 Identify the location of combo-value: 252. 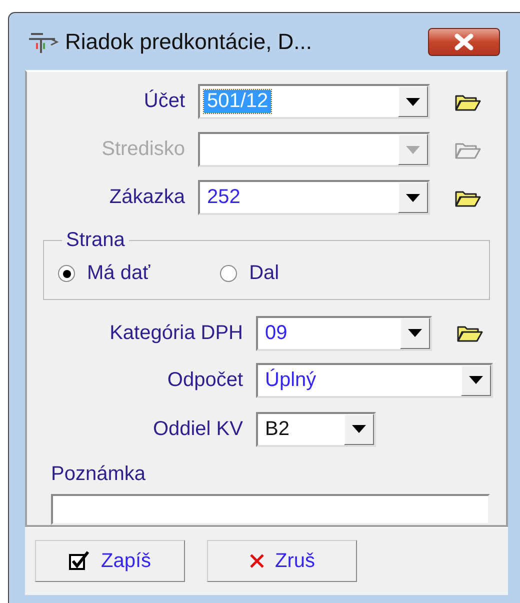
(224, 197).